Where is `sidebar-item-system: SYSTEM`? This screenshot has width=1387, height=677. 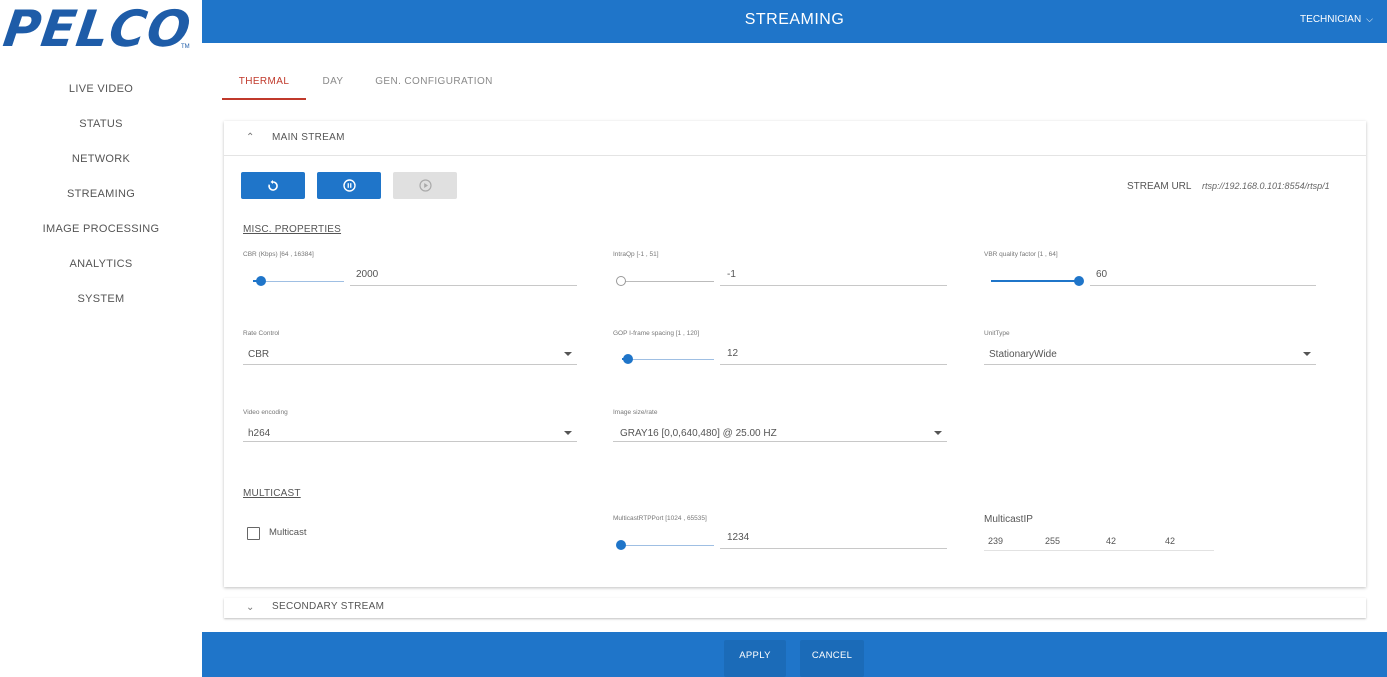 sidebar-item-system: SYSTEM is located at coordinates (101, 299).